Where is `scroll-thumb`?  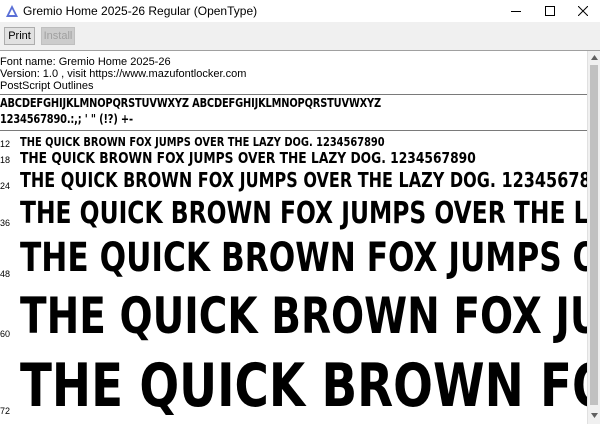 scroll-thumb is located at coordinates (594, 235).